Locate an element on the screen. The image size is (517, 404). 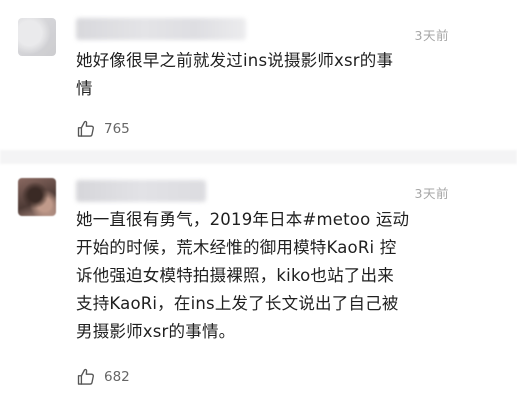
comment-text-line: 情 is located at coordinates (84, 88).